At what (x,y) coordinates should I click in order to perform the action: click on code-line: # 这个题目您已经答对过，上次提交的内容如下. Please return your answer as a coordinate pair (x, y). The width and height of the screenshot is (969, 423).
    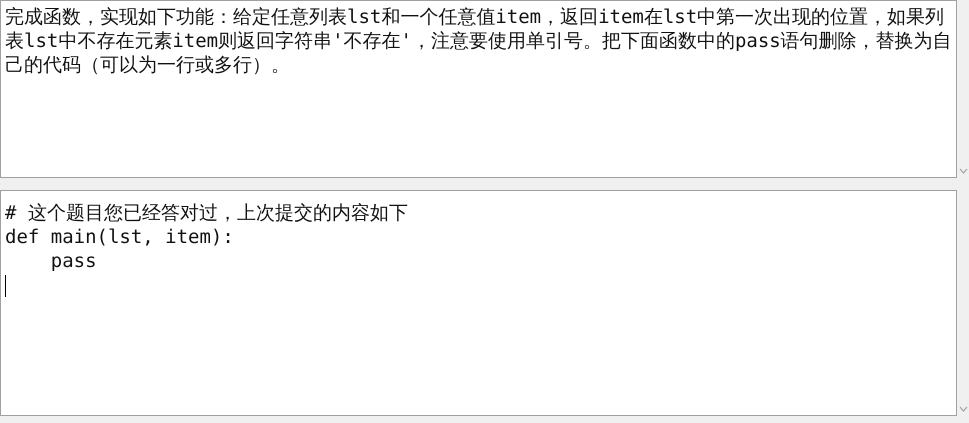
    Looking at the image, I should click on (207, 213).